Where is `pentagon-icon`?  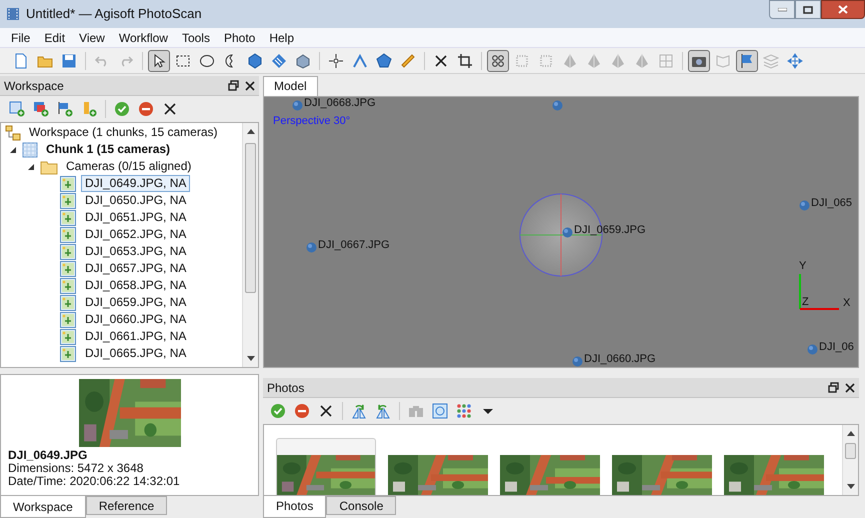
pentagon-icon is located at coordinates (384, 60).